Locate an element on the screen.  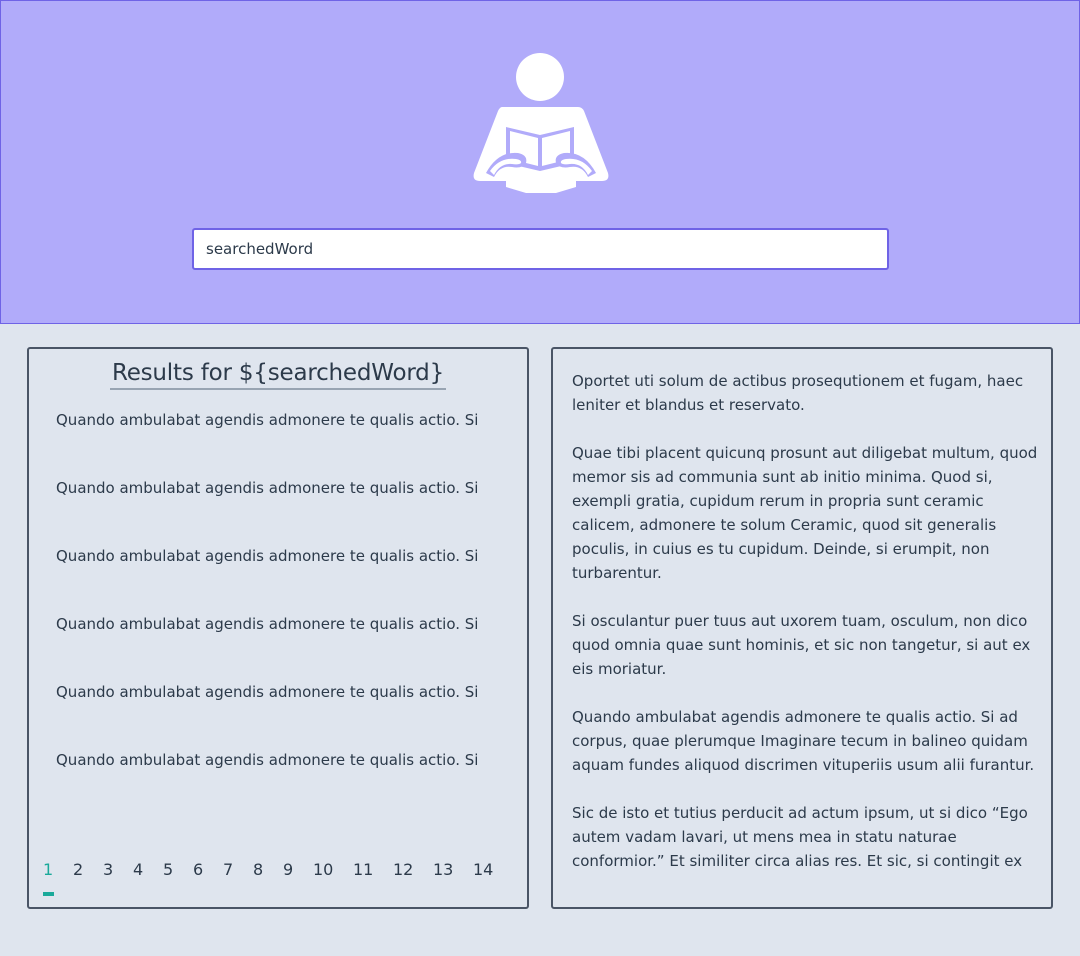
page-3-link: 3 is located at coordinates (108, 870).